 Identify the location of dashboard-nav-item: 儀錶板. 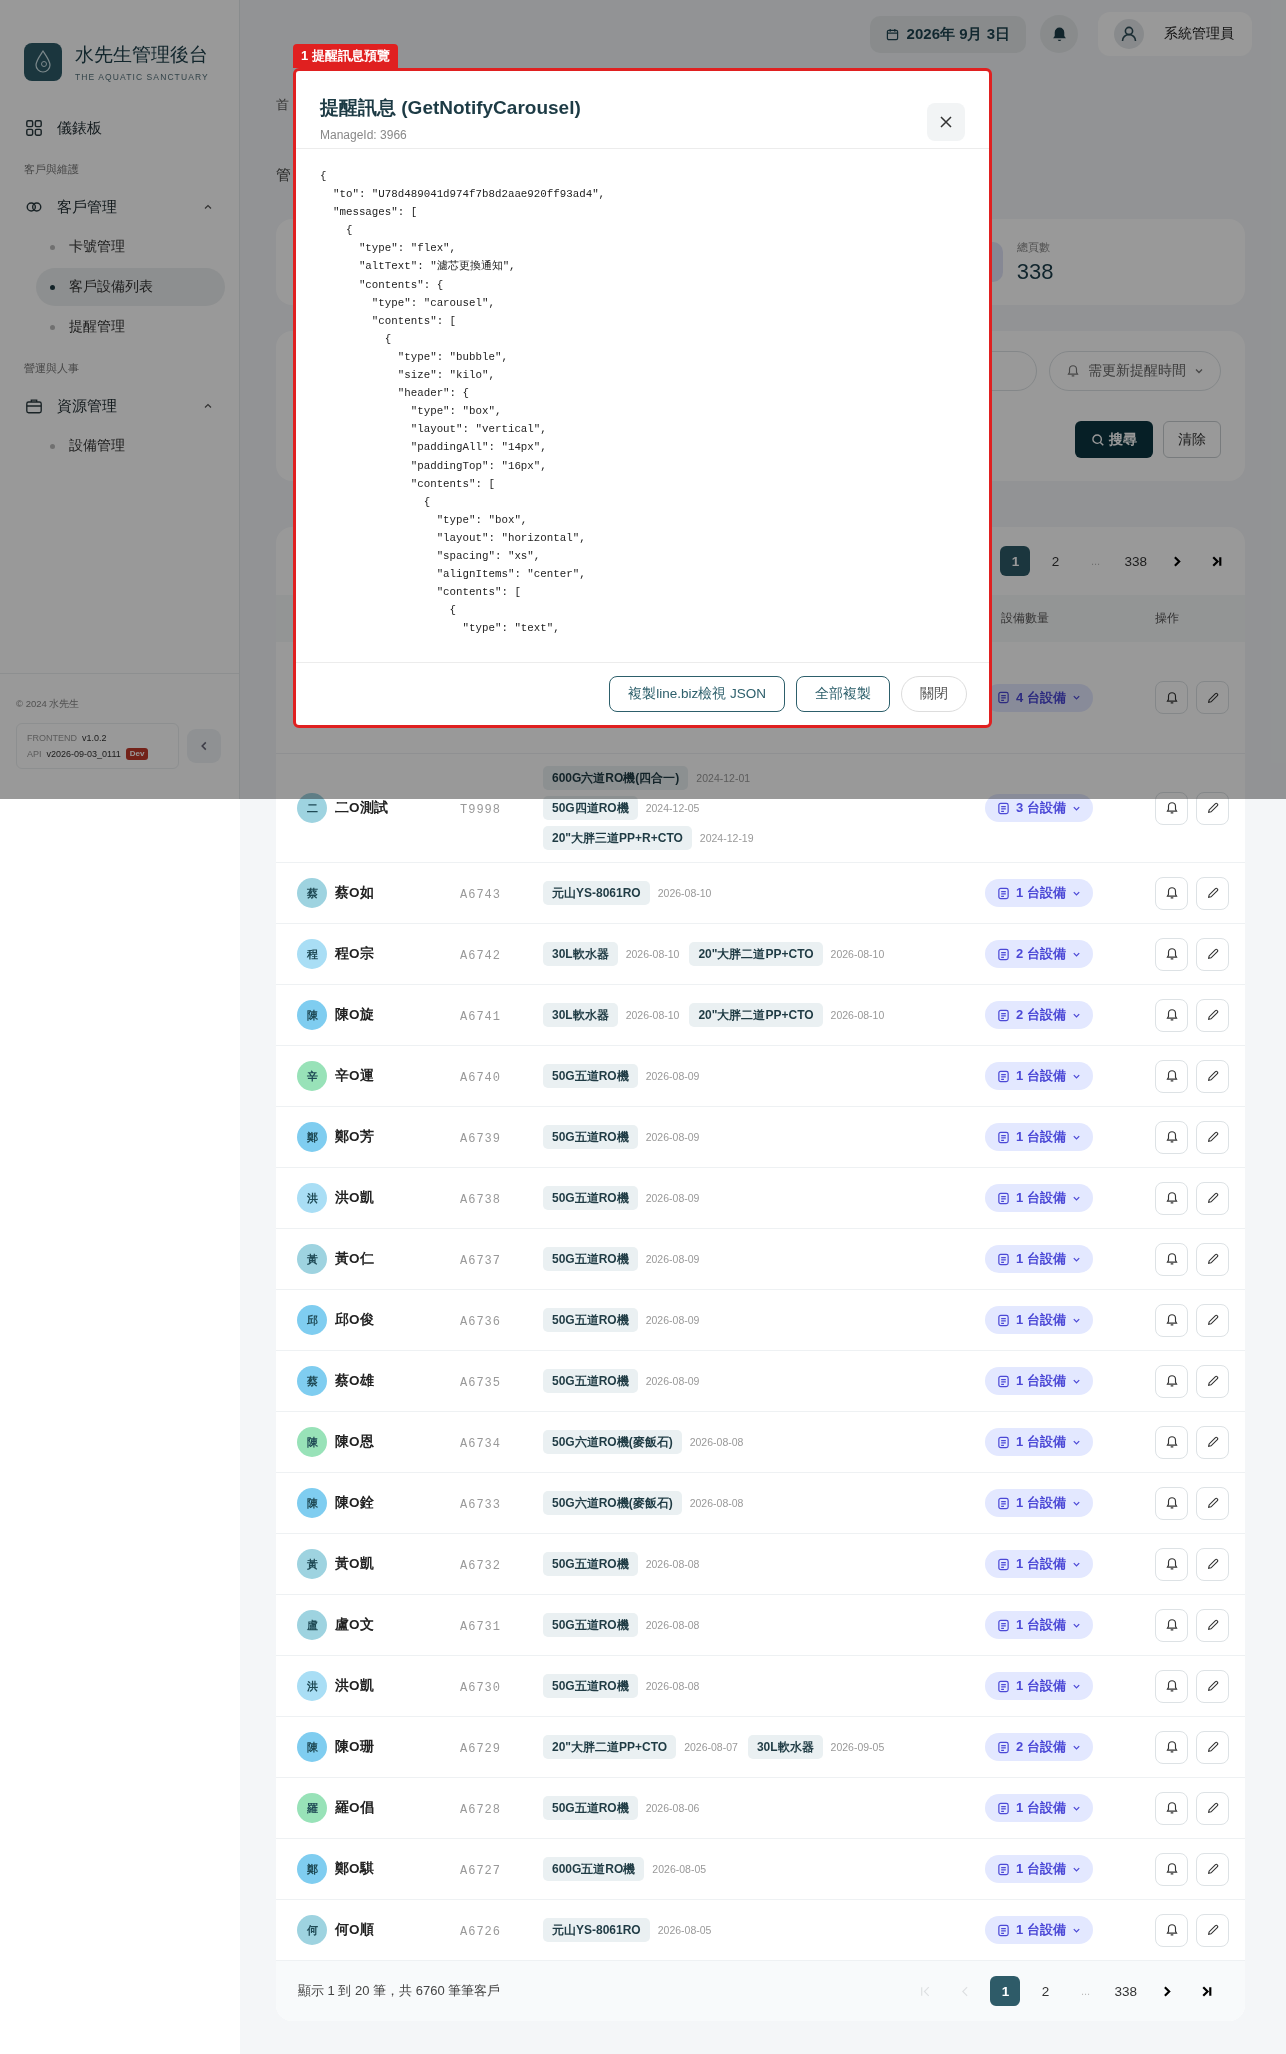
(119, 128).